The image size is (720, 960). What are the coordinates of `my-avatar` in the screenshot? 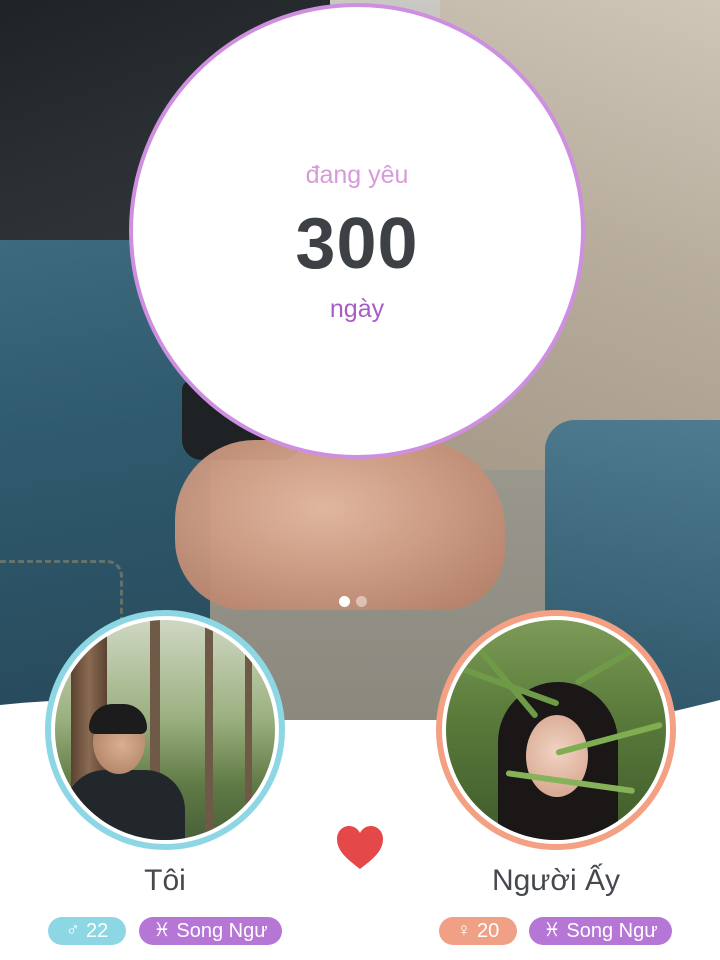 It's located at (165, 730).